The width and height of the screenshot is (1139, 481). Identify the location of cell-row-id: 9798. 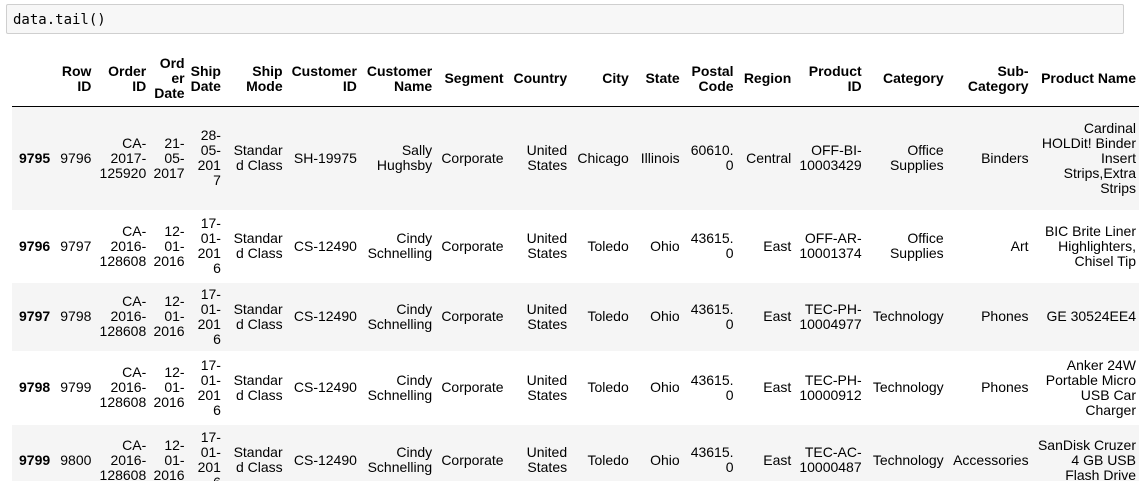
(76, 316).